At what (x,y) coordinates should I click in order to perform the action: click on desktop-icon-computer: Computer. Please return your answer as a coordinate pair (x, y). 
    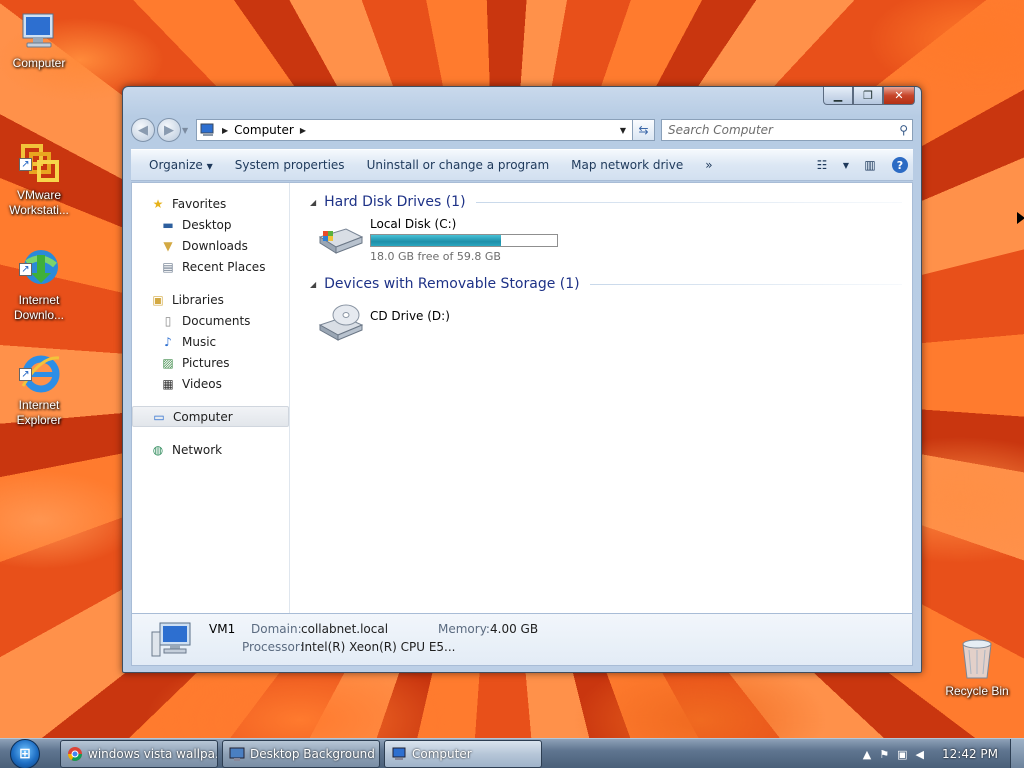
    Looking at the image, I should click on (39, 40).